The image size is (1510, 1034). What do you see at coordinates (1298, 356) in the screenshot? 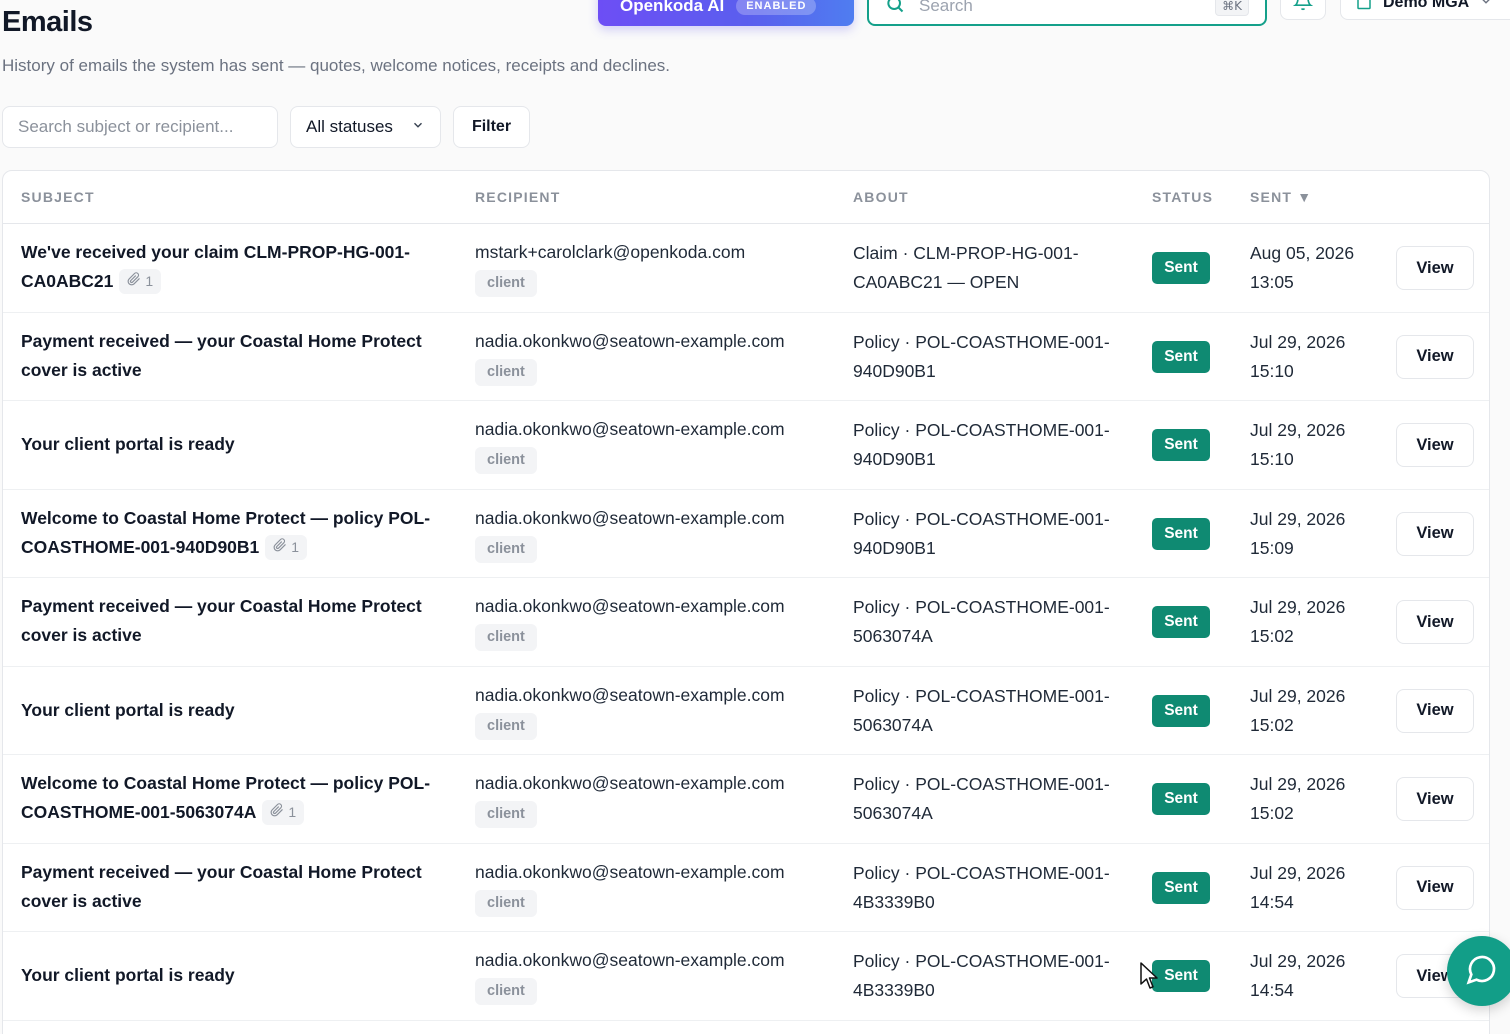
I see `email-sent-date: Jul 29, 2026 15:10` at bounding box center [1298, 356].